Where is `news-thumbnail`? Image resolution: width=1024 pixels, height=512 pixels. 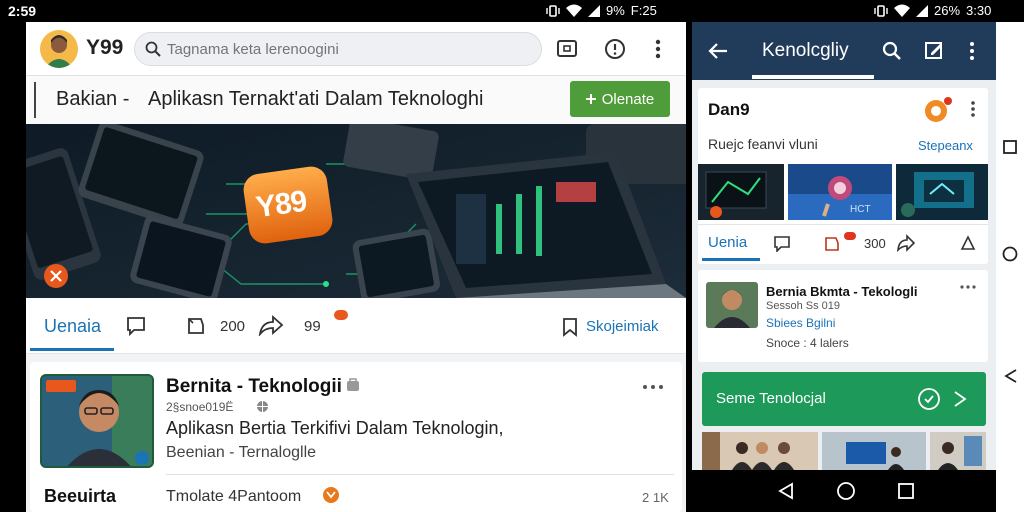 news-thumbnail is located at coordinates (732, 305).